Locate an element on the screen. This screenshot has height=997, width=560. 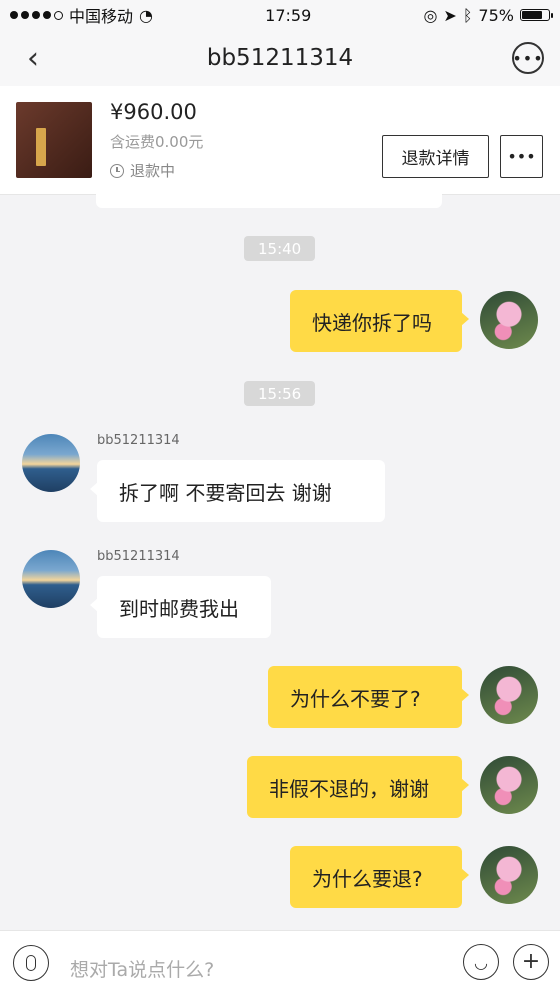
location-icon: ➤ is located at coordinates (450, 15).